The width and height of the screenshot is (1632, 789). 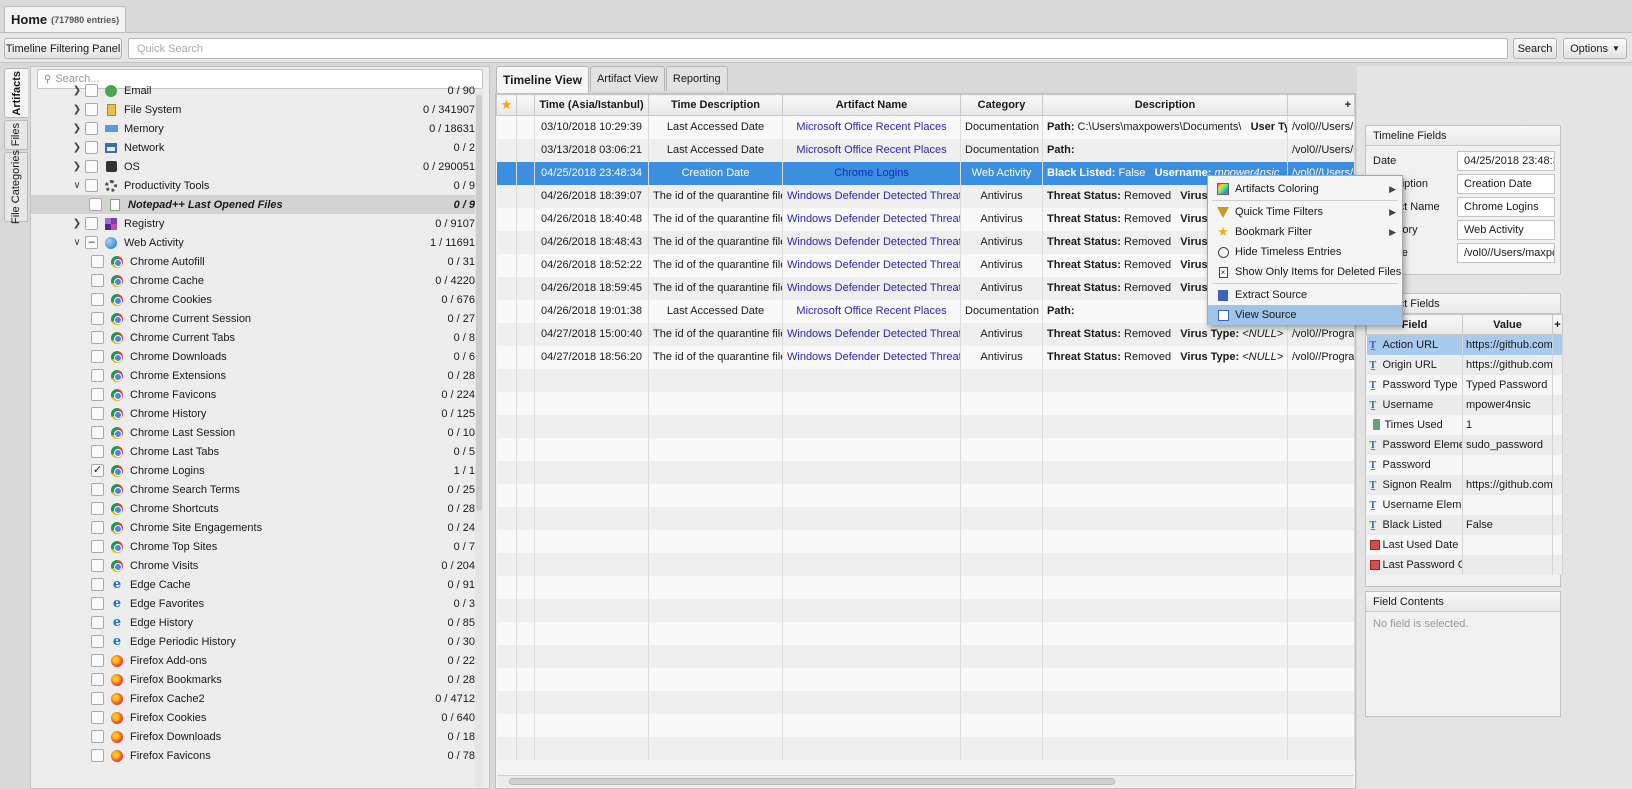 What do you see at coordinates (1414, 444) in the screenshot?
I see `artifact-field-name-cell: T̲ Password Element` at bounding box center [1414, 444].